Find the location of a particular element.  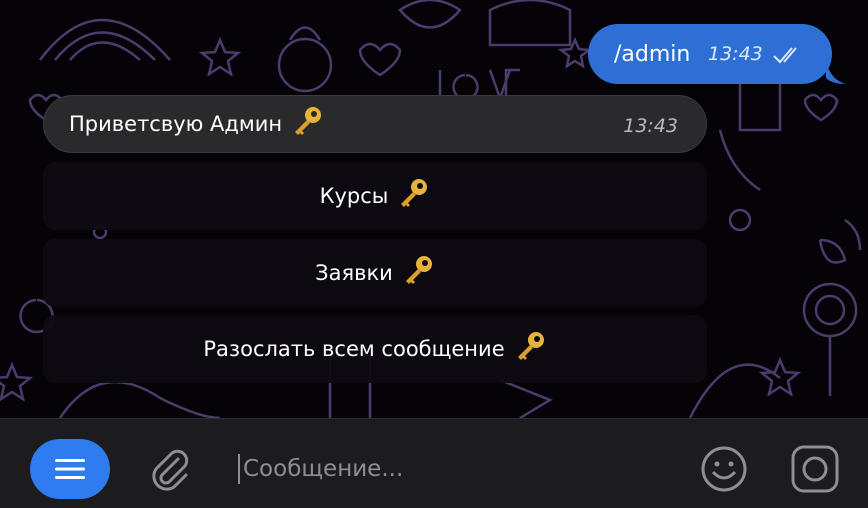

inline-button-label: Разослать всем сообщение is located at coordinates (354, 349).